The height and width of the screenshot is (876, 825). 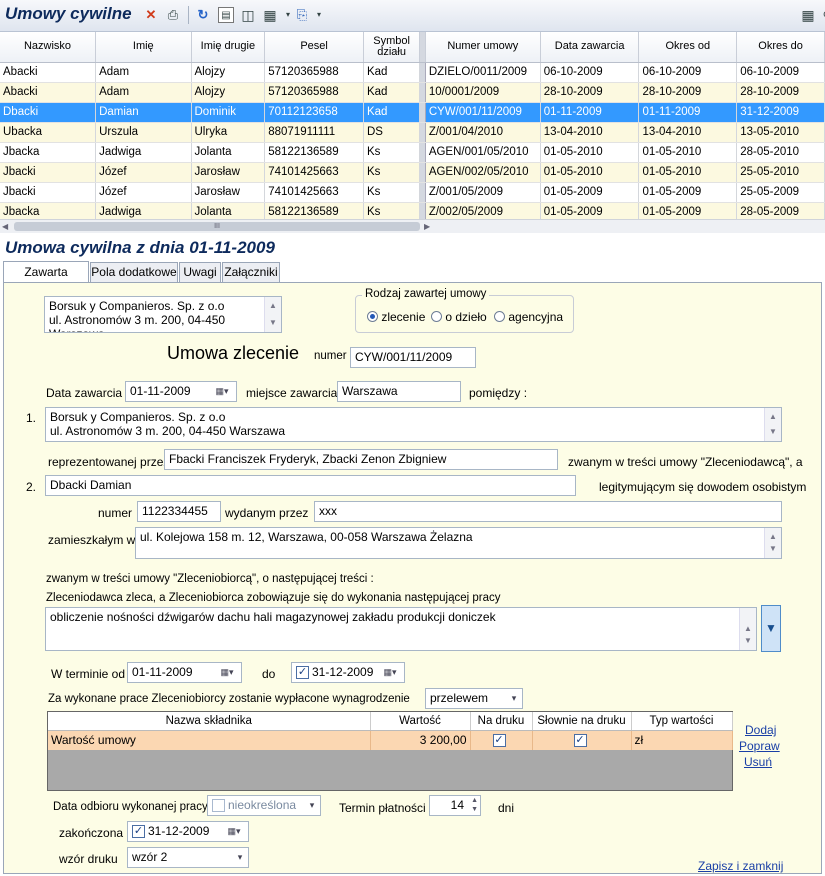 I want to click on party1-scrollbar: ▲ ▼, so click(x=772, y=424).